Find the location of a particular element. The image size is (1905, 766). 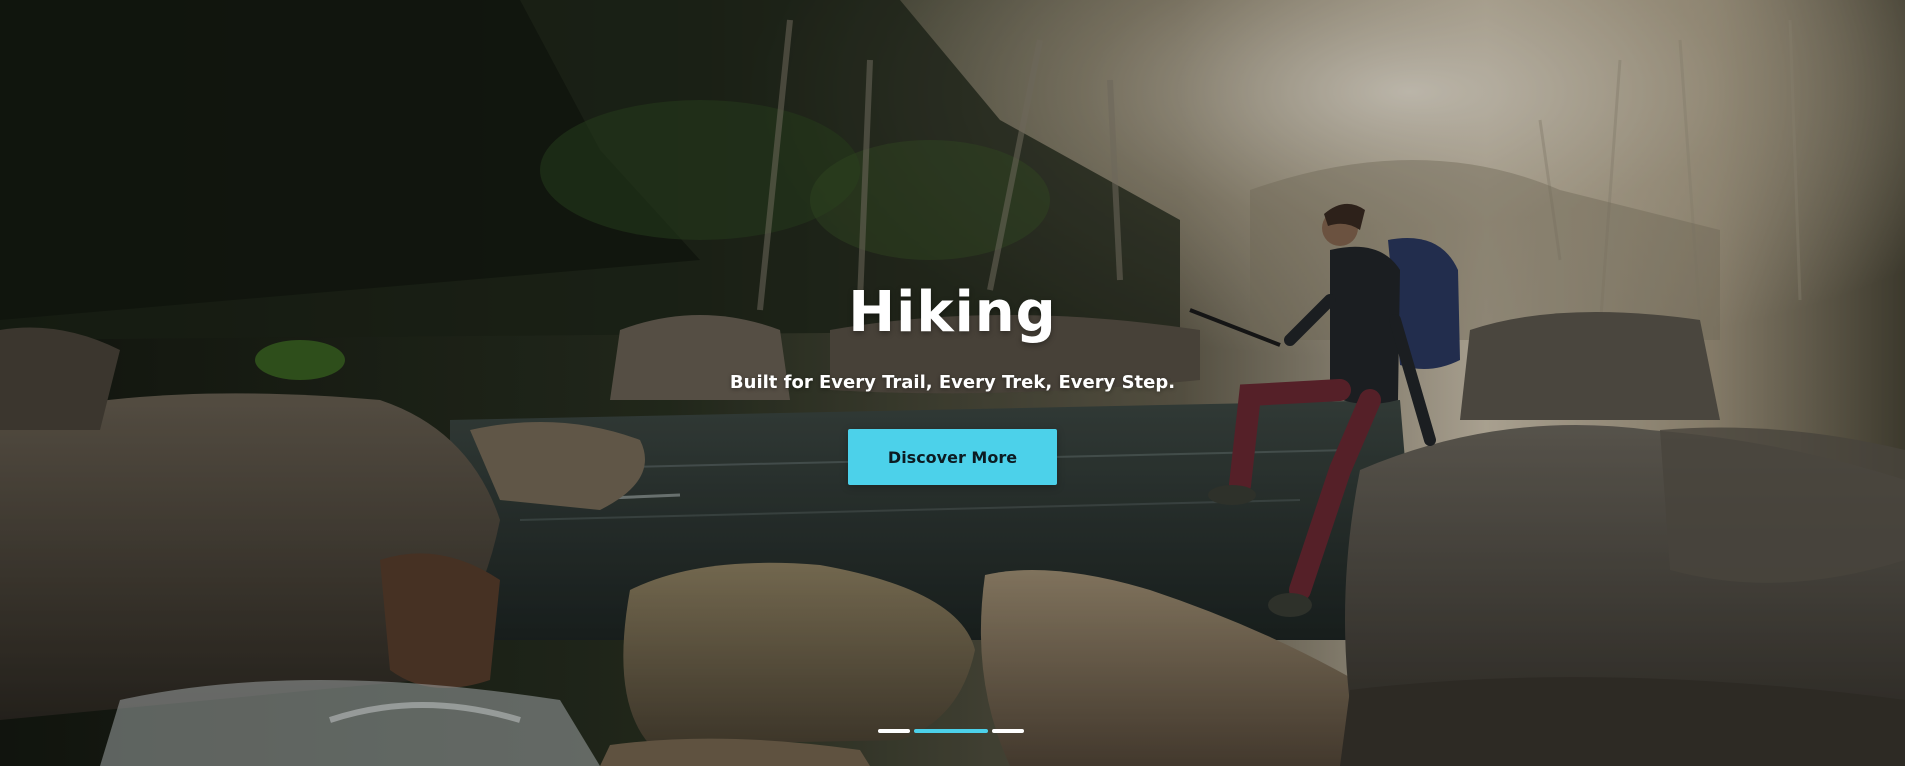

discover-more-button: Discover More is located at coordinates (952, 457).